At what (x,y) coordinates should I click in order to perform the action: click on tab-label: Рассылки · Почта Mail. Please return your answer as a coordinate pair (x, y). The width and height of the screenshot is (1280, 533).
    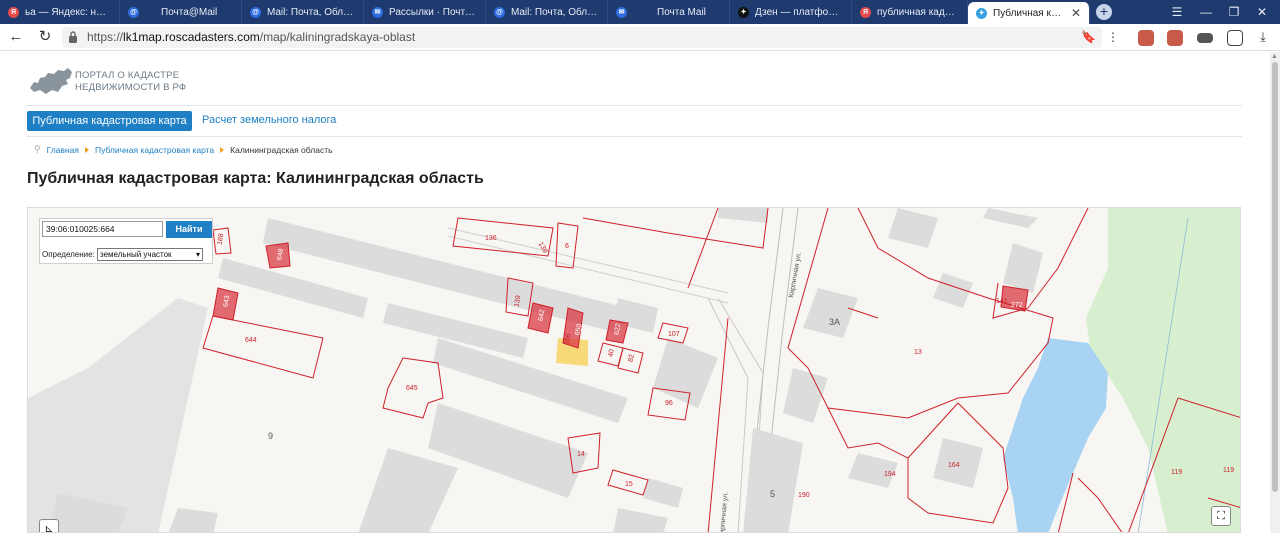
    Looking at the image, I should click on (433, 12).